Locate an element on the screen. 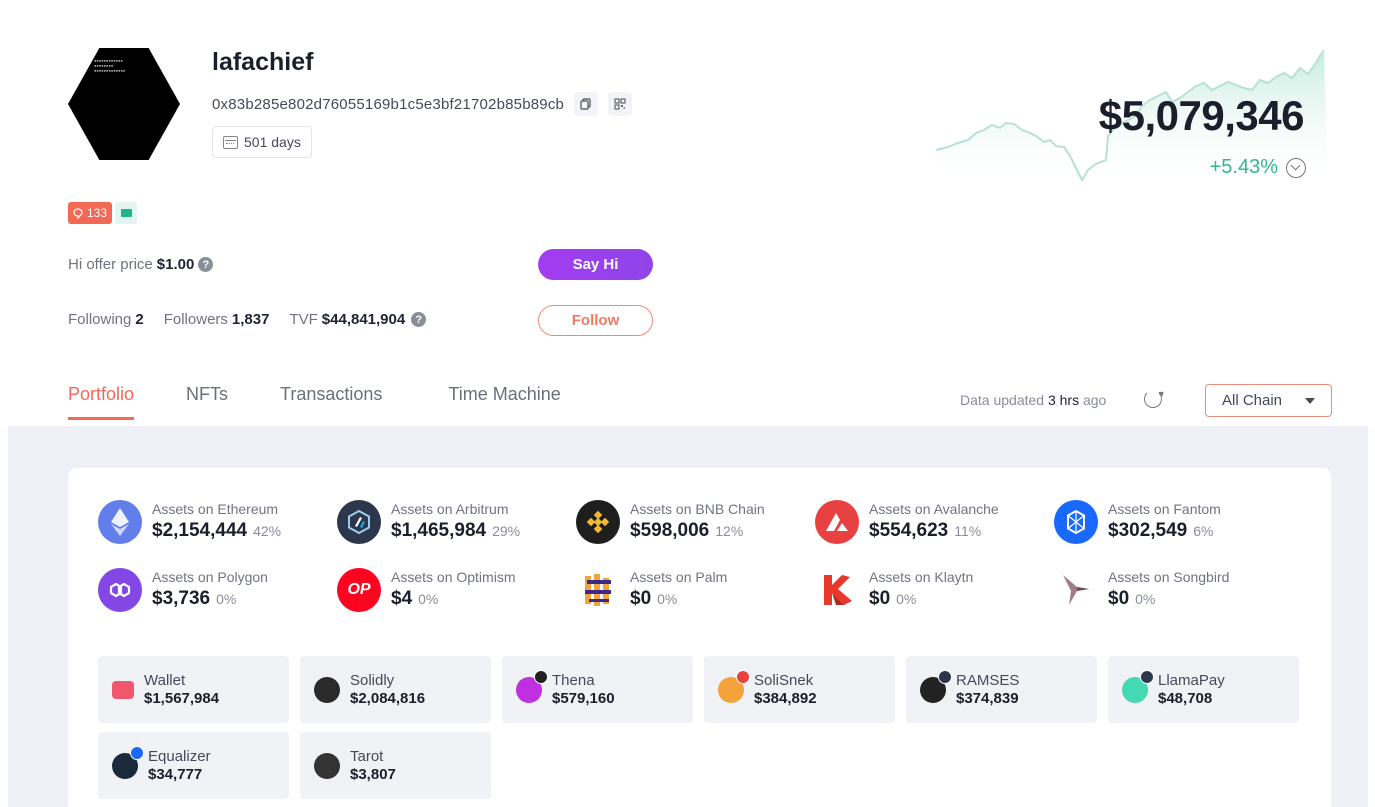  protocol-text: Solidly $2,084,816 is located at coordinates (387, 690).